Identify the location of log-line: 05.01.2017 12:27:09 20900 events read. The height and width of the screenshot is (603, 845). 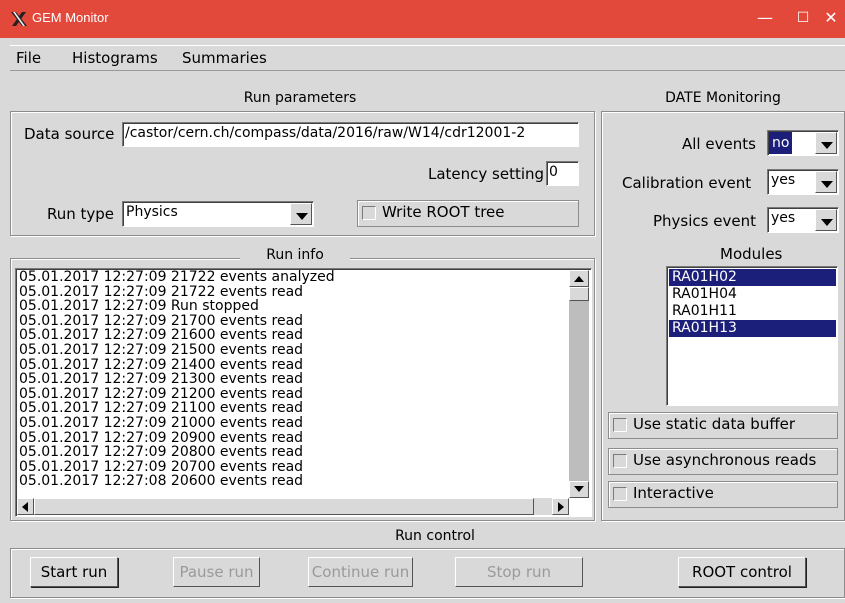
(161, 437).